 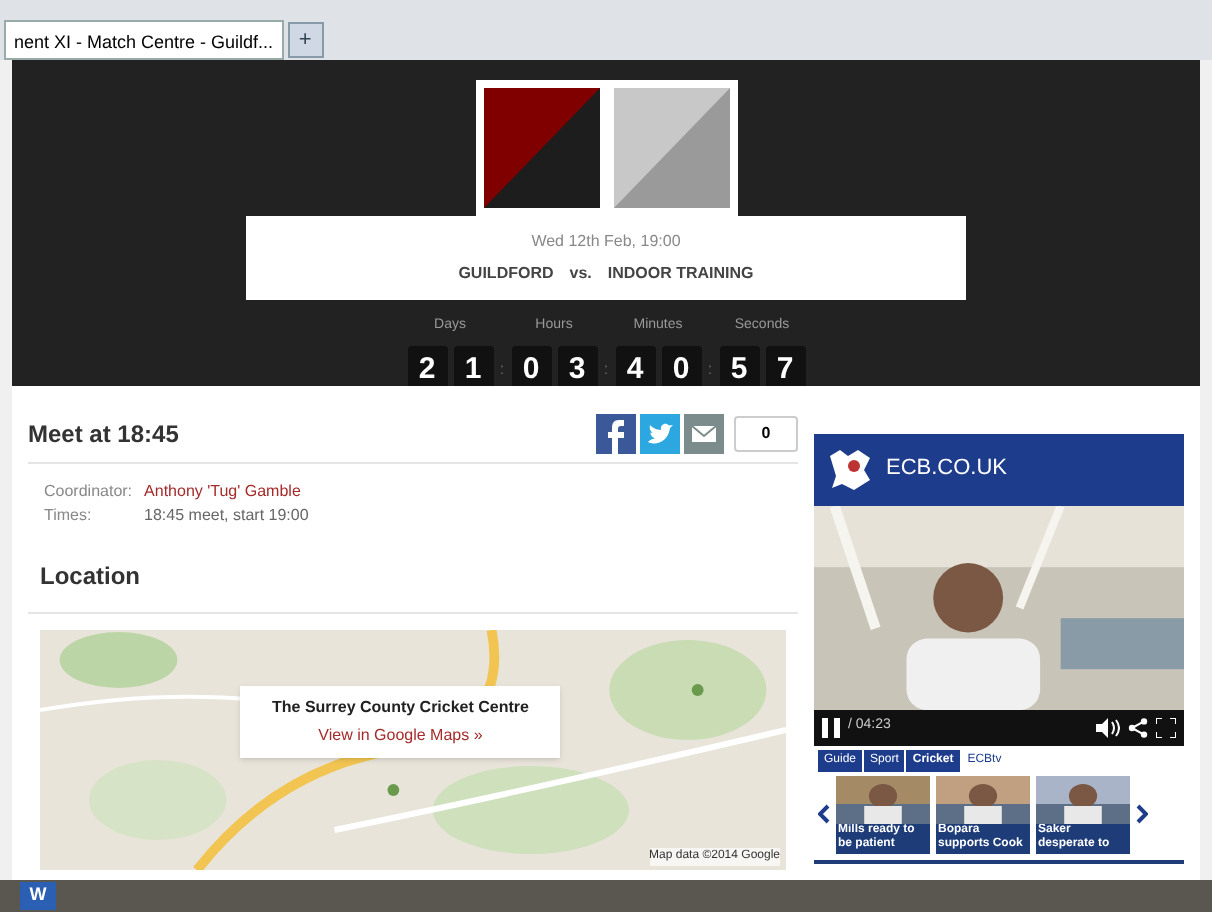 What do you see at coordinates (616, 433) in the screenshot?
I see `facebook-icon` at bounding box center [616, 433].